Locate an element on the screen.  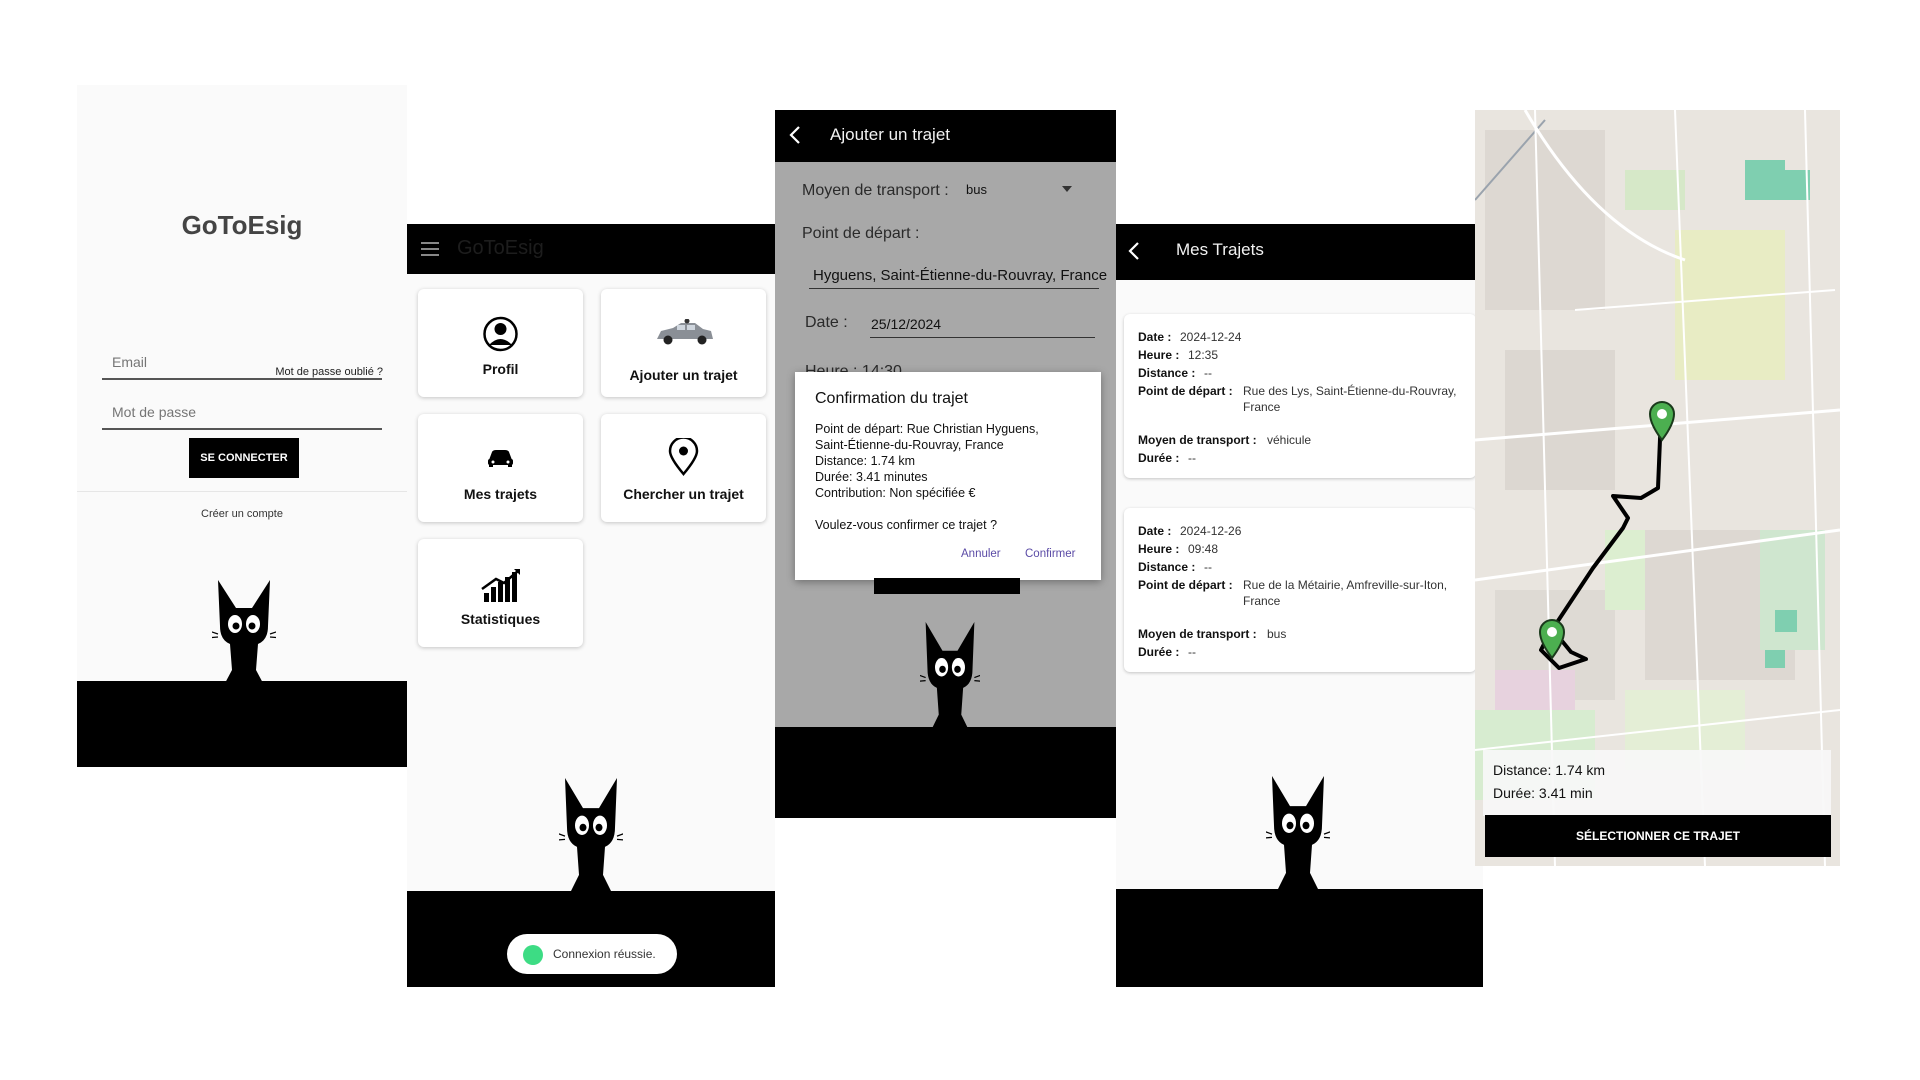
tile-label: Ajouter un trajet is located at coordinates (683, 375).